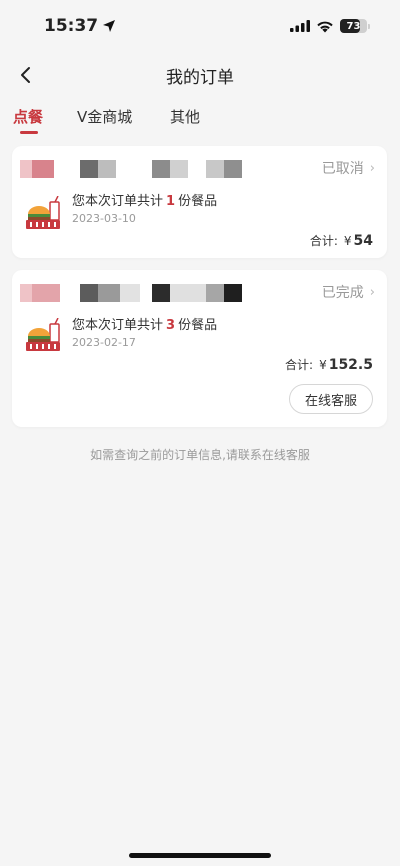 The height and width of the screenshot is (866, 400). What do you see at coordinates (109, 26) in the screenshot?
I see `location-arrow-icon` at bounding box center [109, 26].